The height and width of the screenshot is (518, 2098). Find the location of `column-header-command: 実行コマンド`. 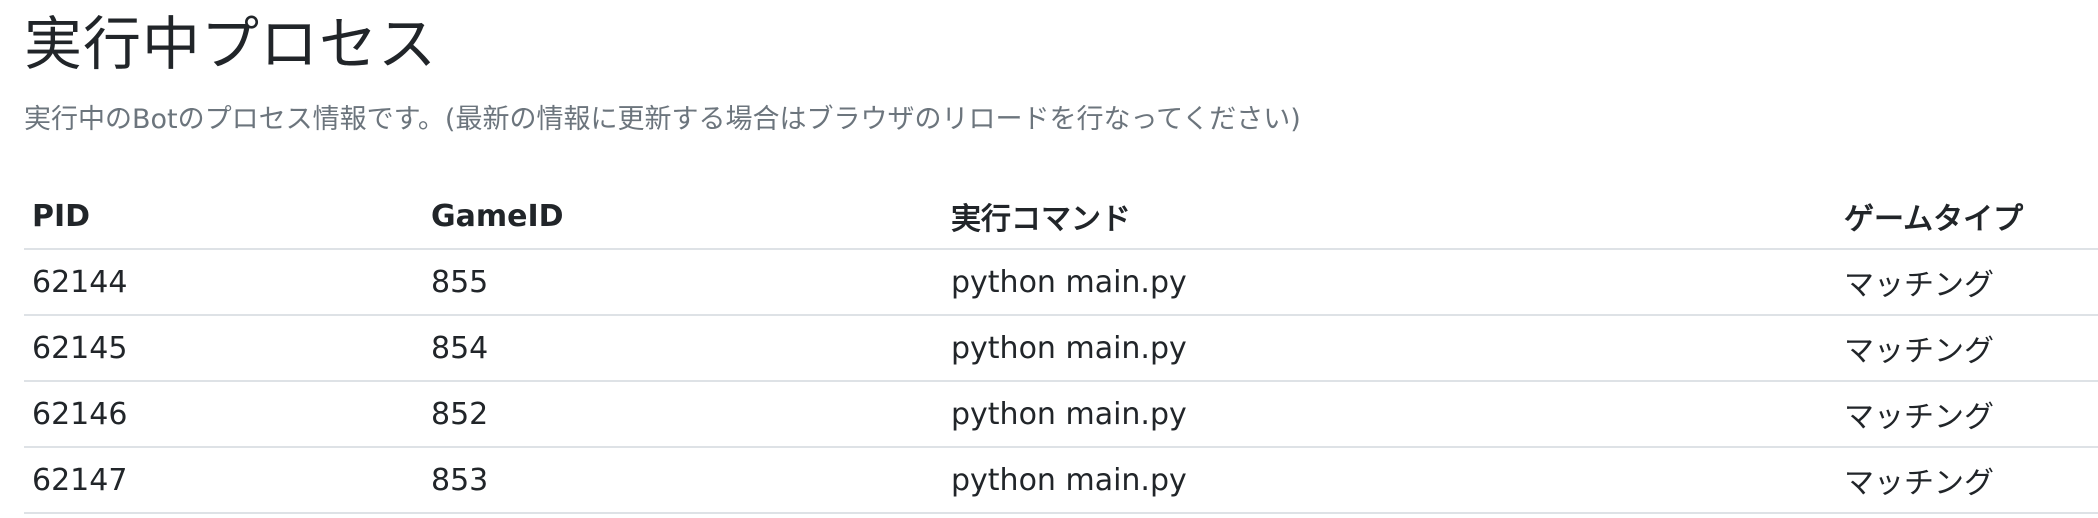

column-header-command: 実行コマンド is located at coordinates (1389, 217).